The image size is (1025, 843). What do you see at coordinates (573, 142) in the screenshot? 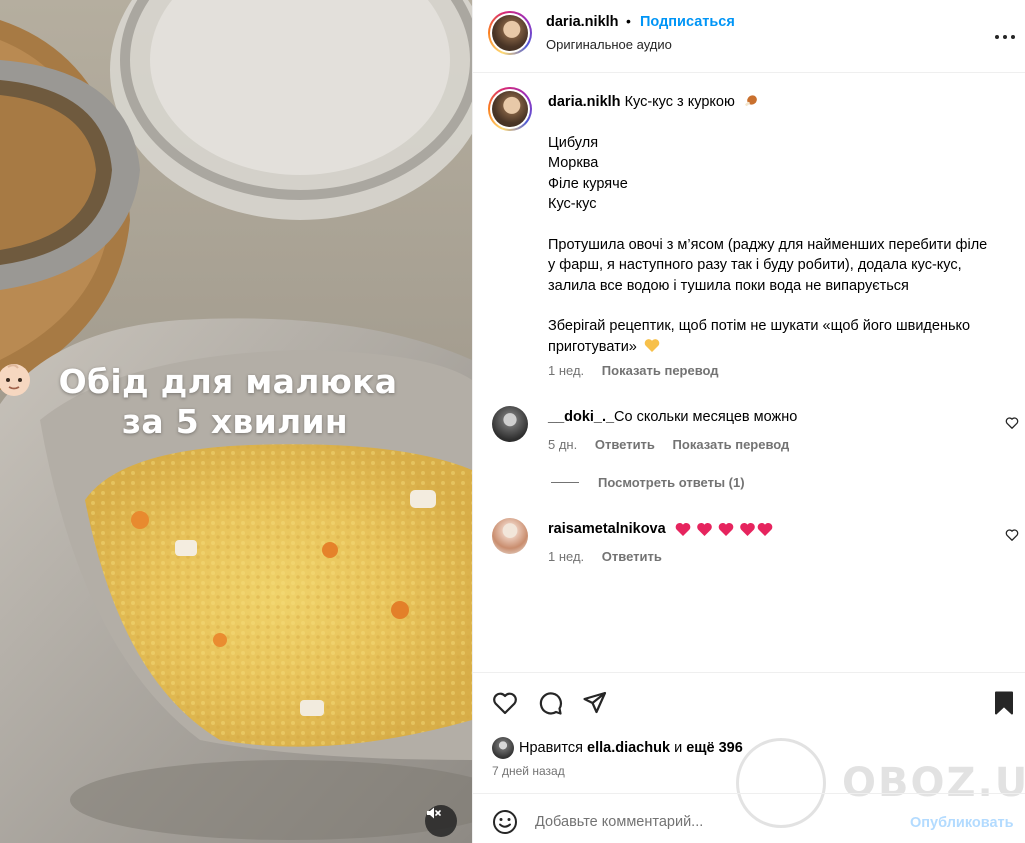
I see `ingredient-line: Цибуля` at bounding box center [573, 142].